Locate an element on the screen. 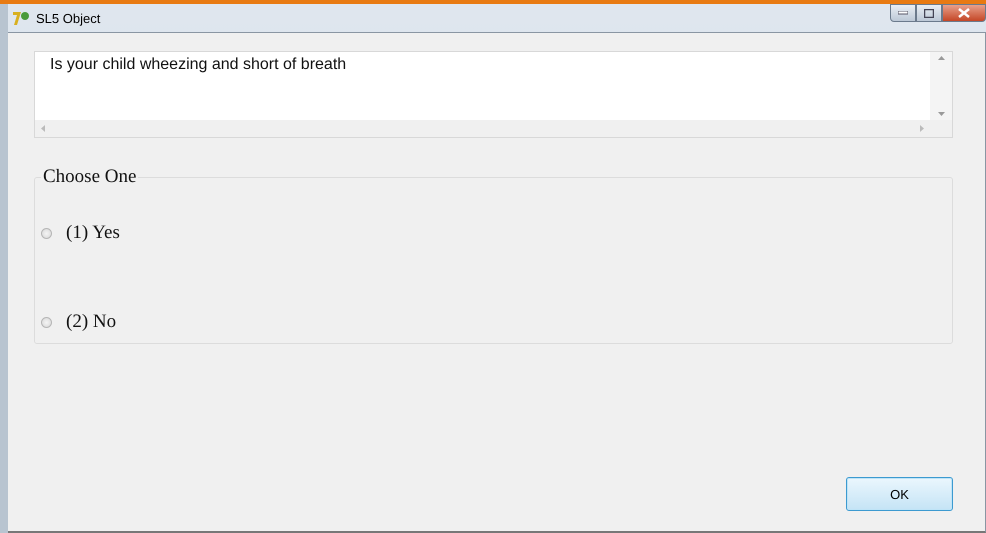 The height and width of the screenshot is (533, 986). minimize-icon is located at coordinates (903, 13).